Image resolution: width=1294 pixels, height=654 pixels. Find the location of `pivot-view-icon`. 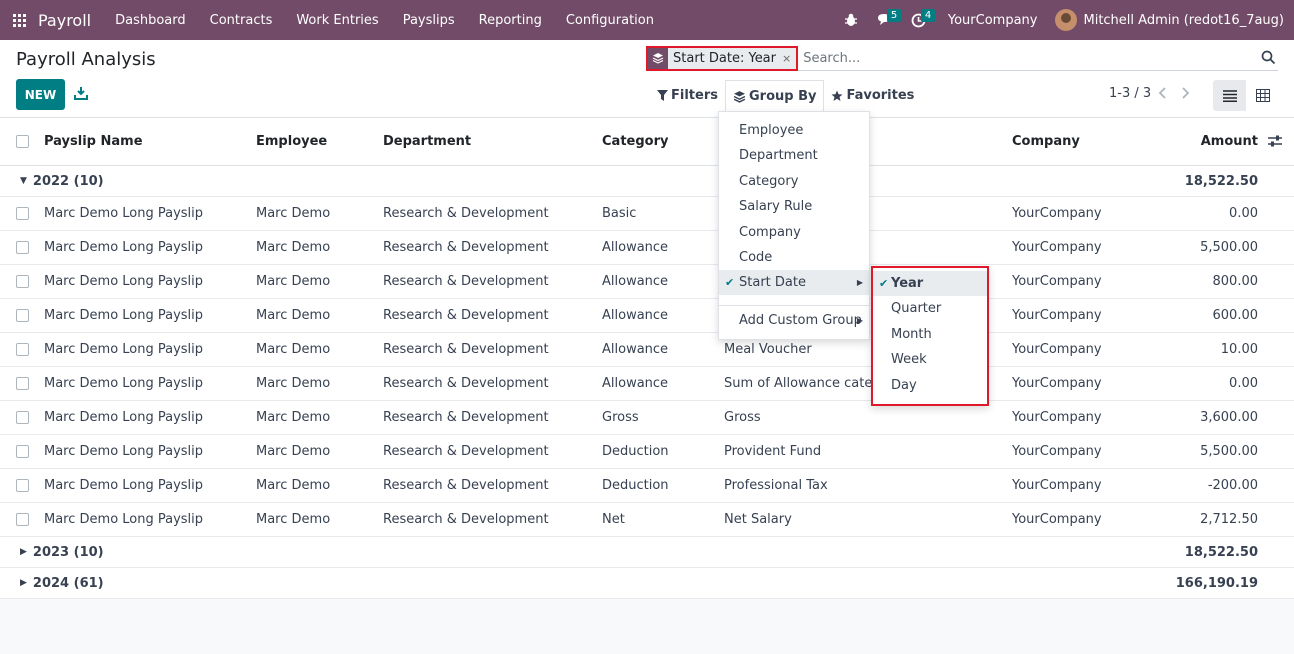

pivot-view-icon is located at coordinates (1262, 95).